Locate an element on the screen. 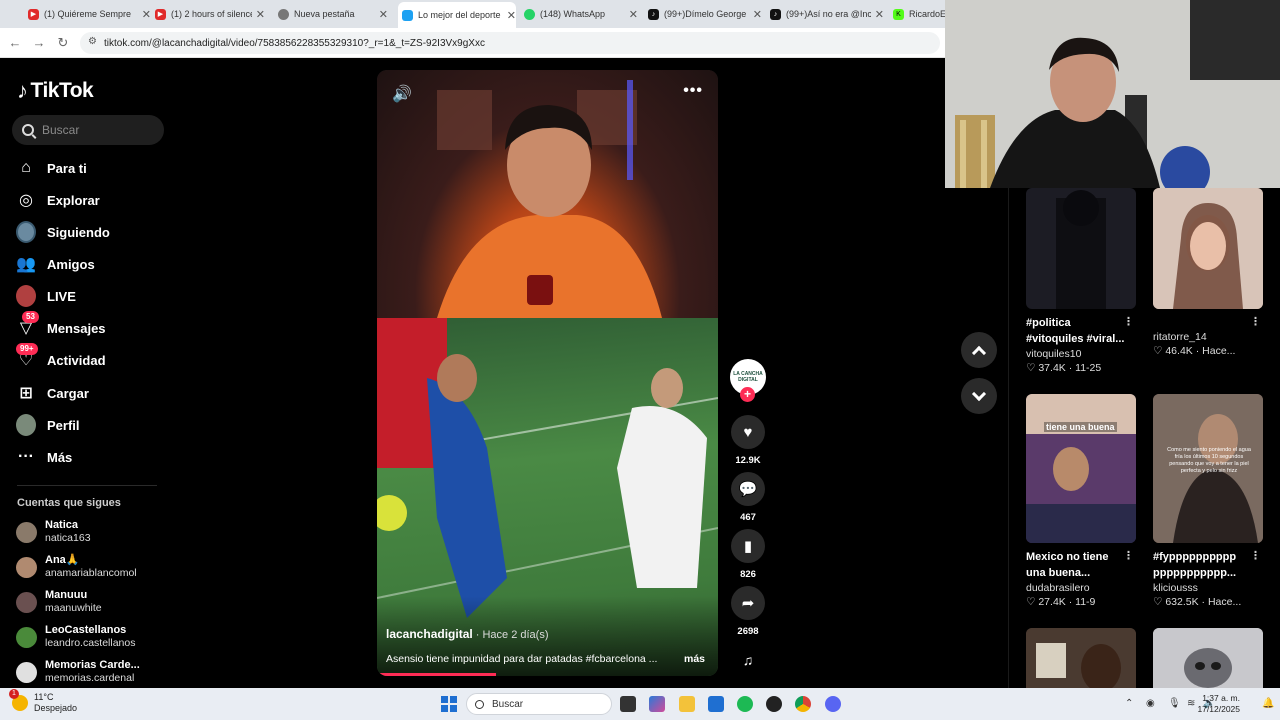 The height and width of the screenshot is (720, 1280). browser-tab: Nueva pestaña ✕ is located at coordinates (333, 14).